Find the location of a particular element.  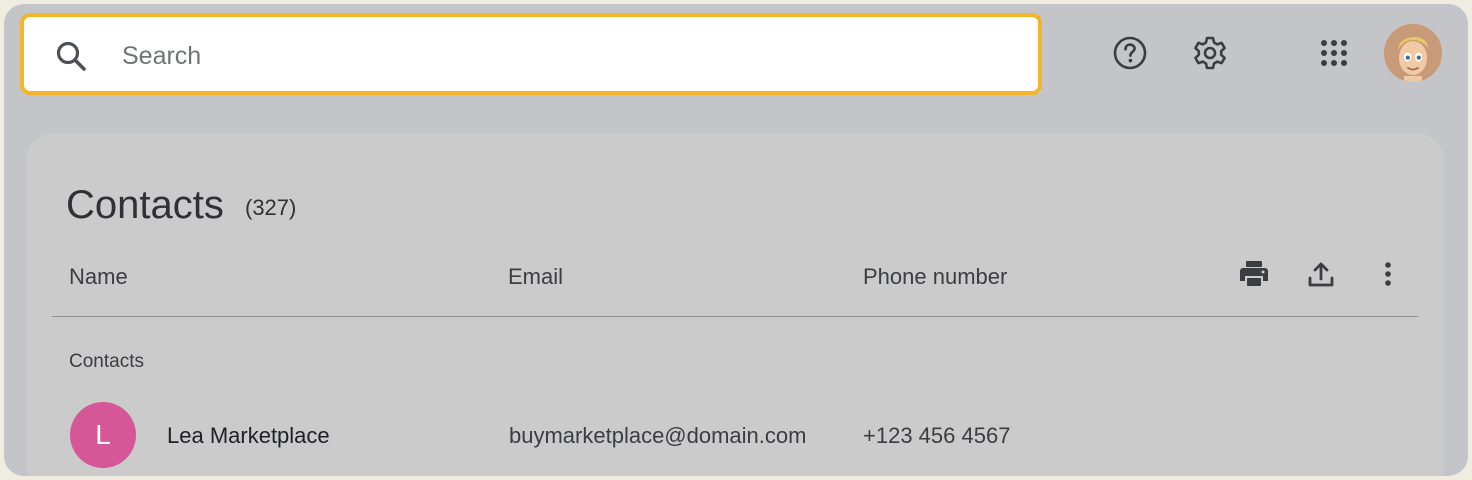

more-options-icon is located at coordinates (1388, 274).